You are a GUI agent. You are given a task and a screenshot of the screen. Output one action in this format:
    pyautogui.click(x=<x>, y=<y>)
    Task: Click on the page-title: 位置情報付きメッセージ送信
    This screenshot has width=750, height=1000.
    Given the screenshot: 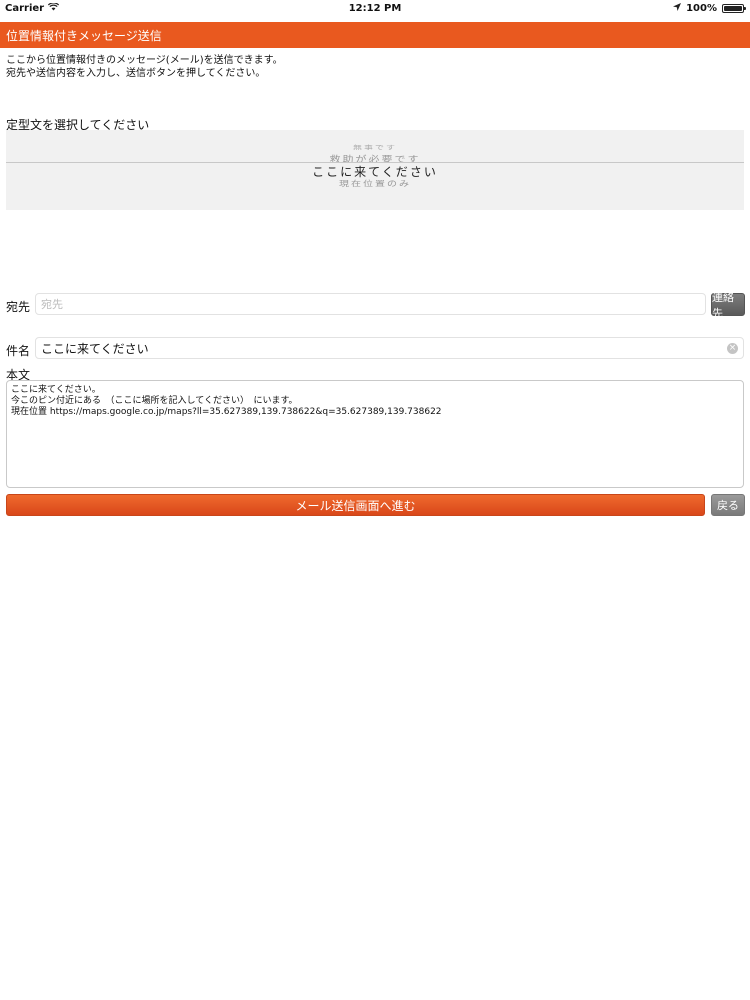 What is the action you would take?
    pyautogui.click(x=84, y=35)
    